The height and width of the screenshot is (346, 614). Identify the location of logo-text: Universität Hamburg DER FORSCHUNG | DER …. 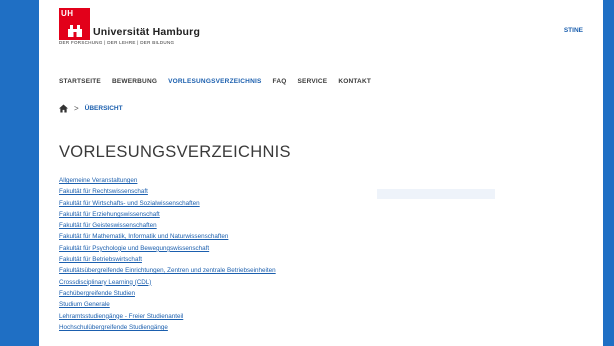
(130, 35).